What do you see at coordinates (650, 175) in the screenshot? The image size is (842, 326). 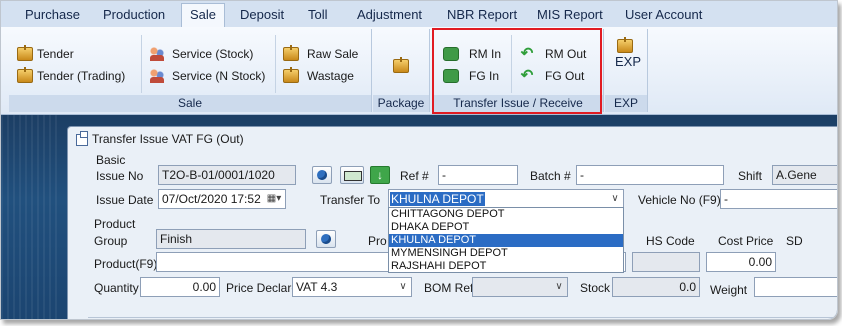 I see `batch-input: -` at bounding box center [650, 175].